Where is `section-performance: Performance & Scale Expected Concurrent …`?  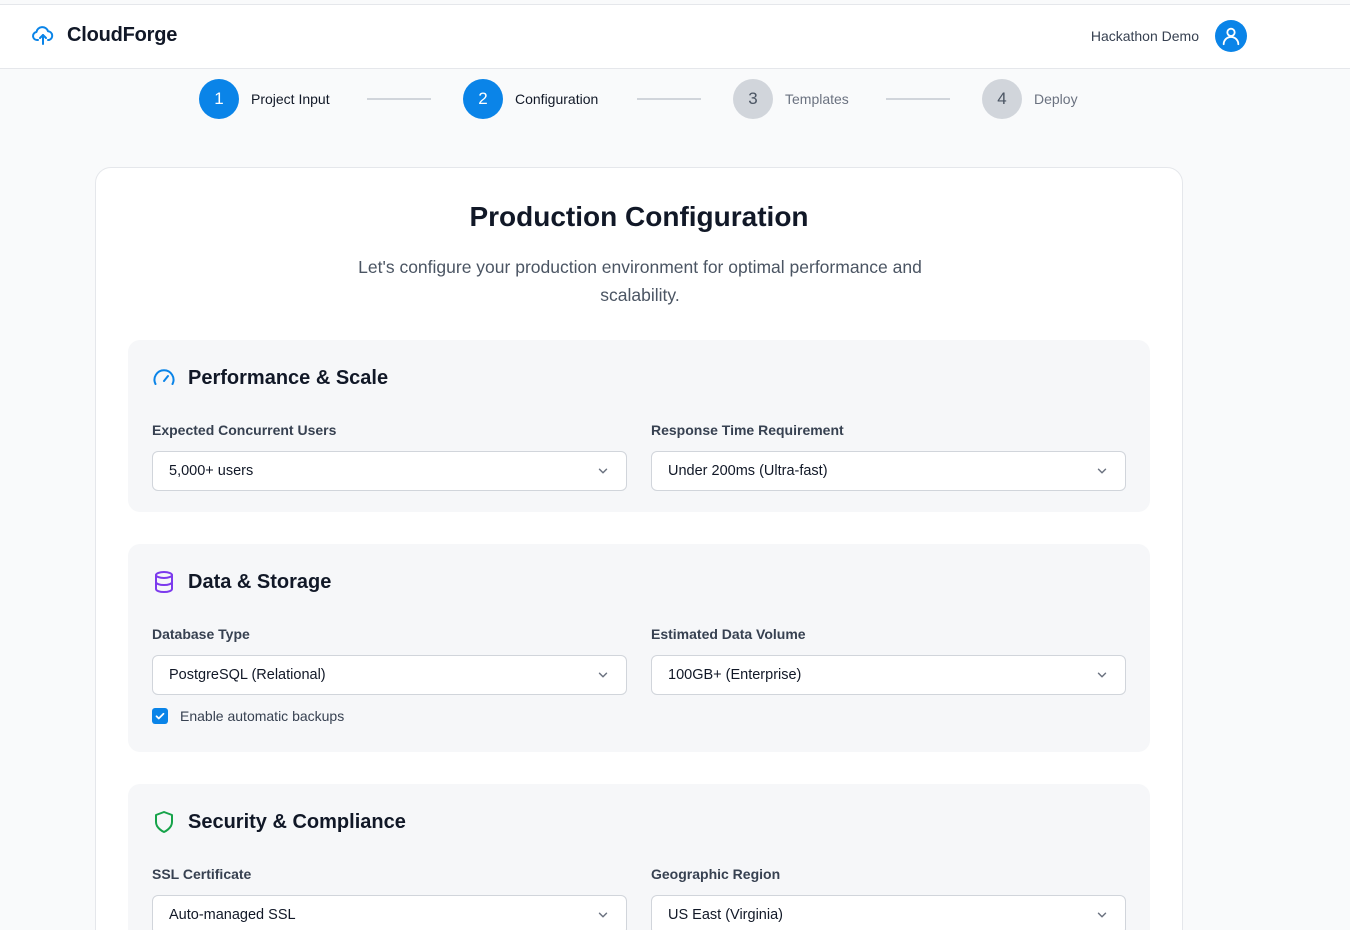 section-performance: Performance & Scale Expected Concurrent … is located at coordinates (639, 426).